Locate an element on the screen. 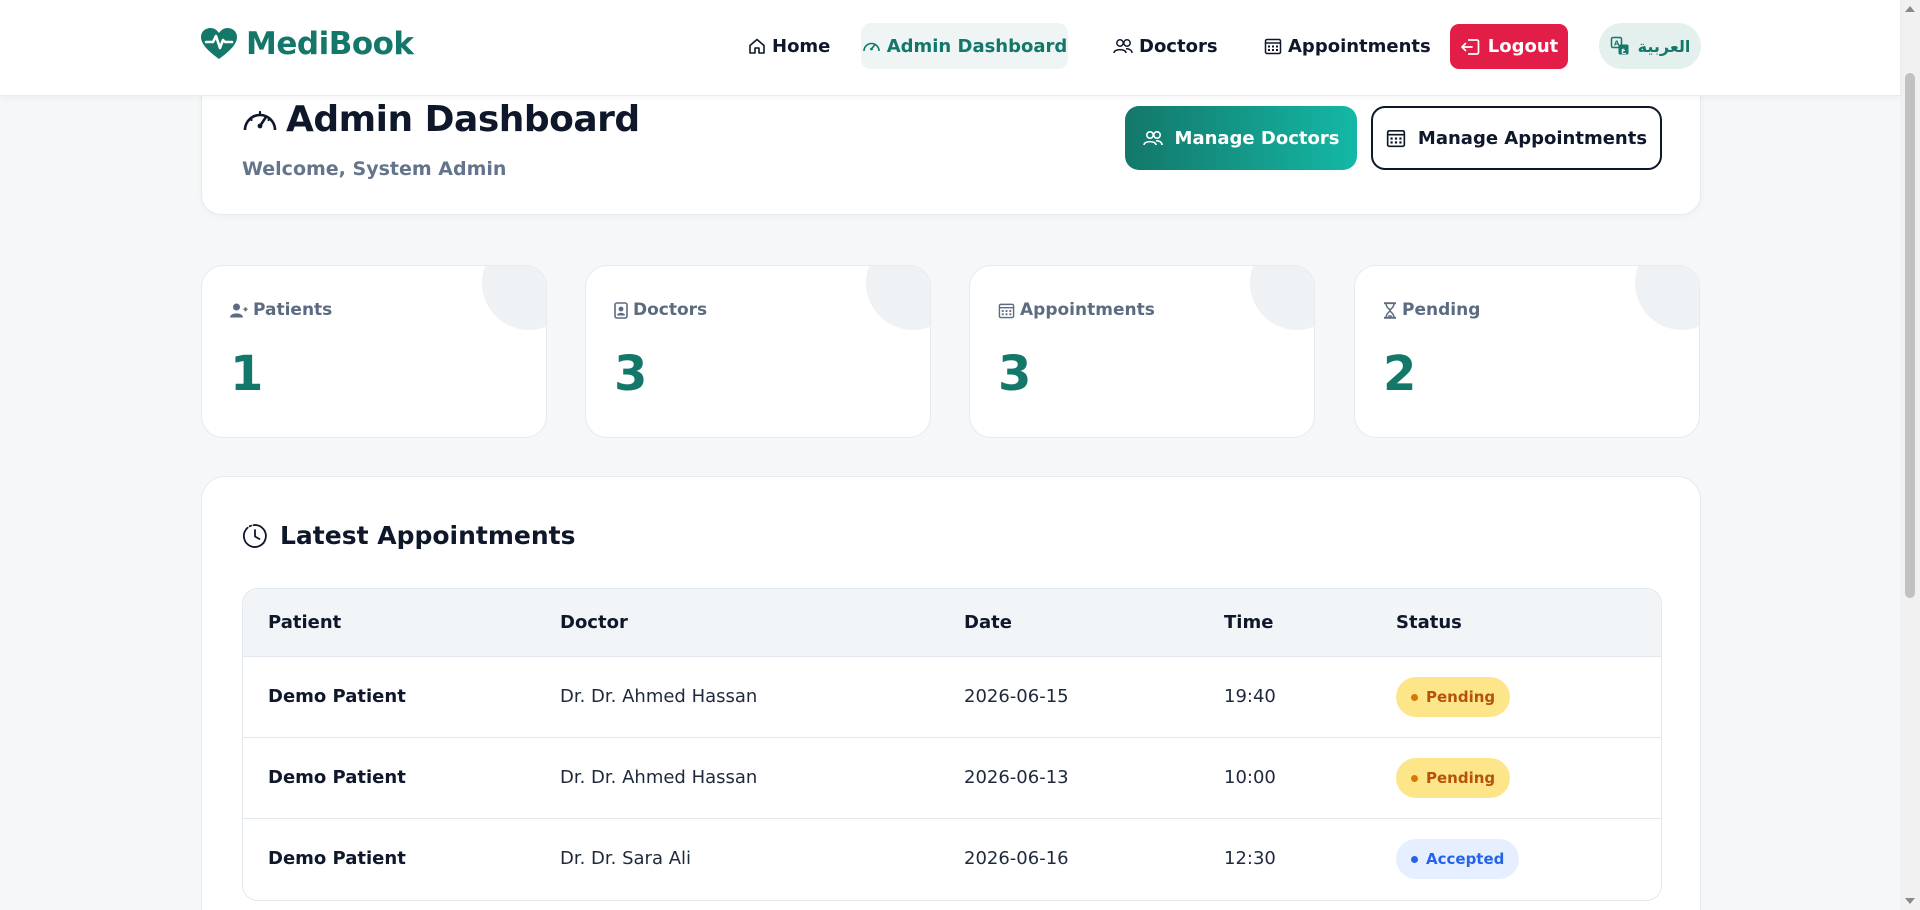 This screenshot has width=1920, height=910. nav-admin-dashboard: Admin Dashboard is located at coordinates (964, 46).